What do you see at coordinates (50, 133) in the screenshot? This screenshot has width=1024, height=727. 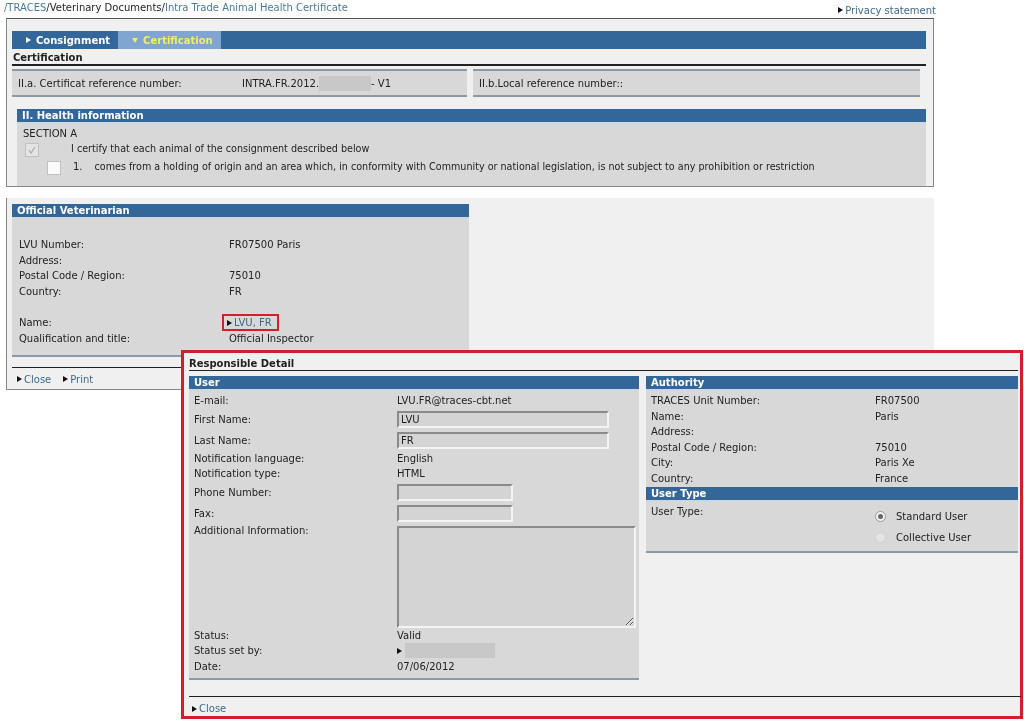 I see `section-label: SECTION A` at bounding box center [50, 133].